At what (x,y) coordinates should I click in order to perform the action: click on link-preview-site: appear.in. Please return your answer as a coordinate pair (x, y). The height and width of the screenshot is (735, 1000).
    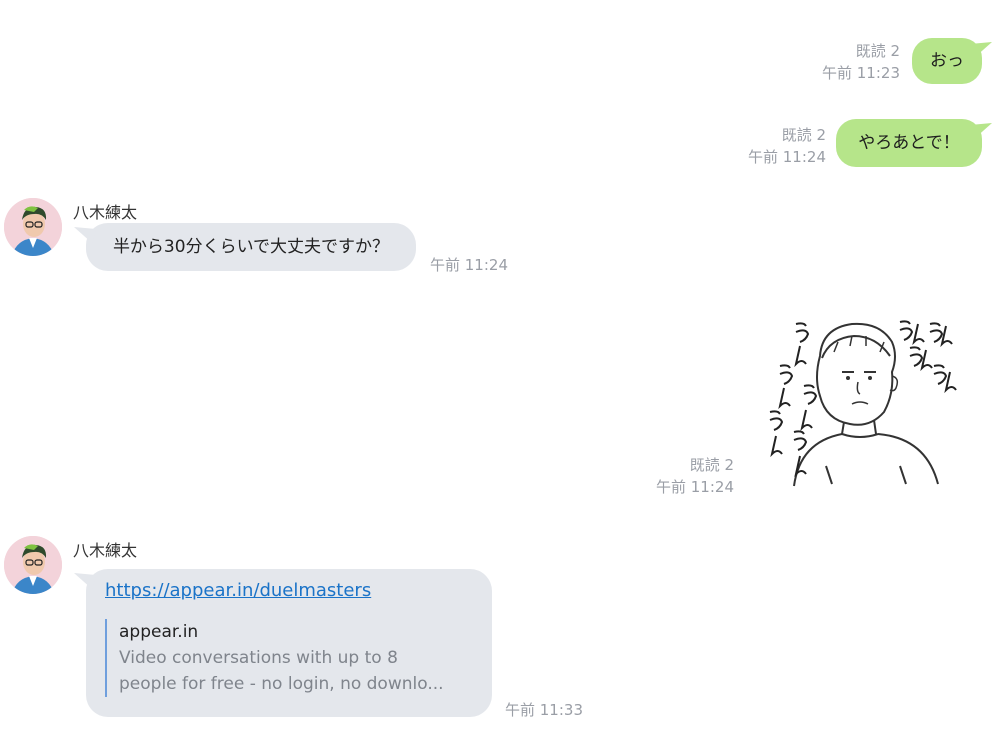
    Looking at the image, I should click on (159, 632).